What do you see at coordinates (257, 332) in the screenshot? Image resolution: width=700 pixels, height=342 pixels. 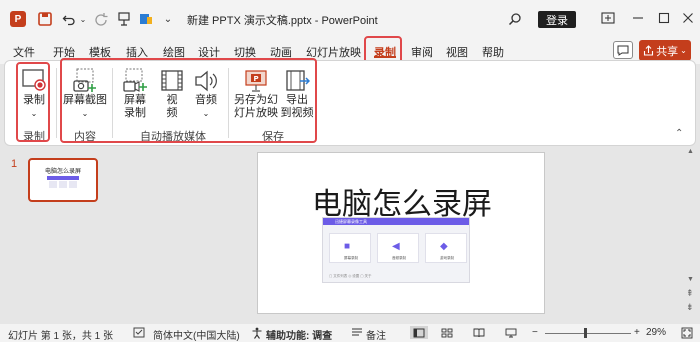 I see `accessibility-icon` at bounding box center [257, 332].